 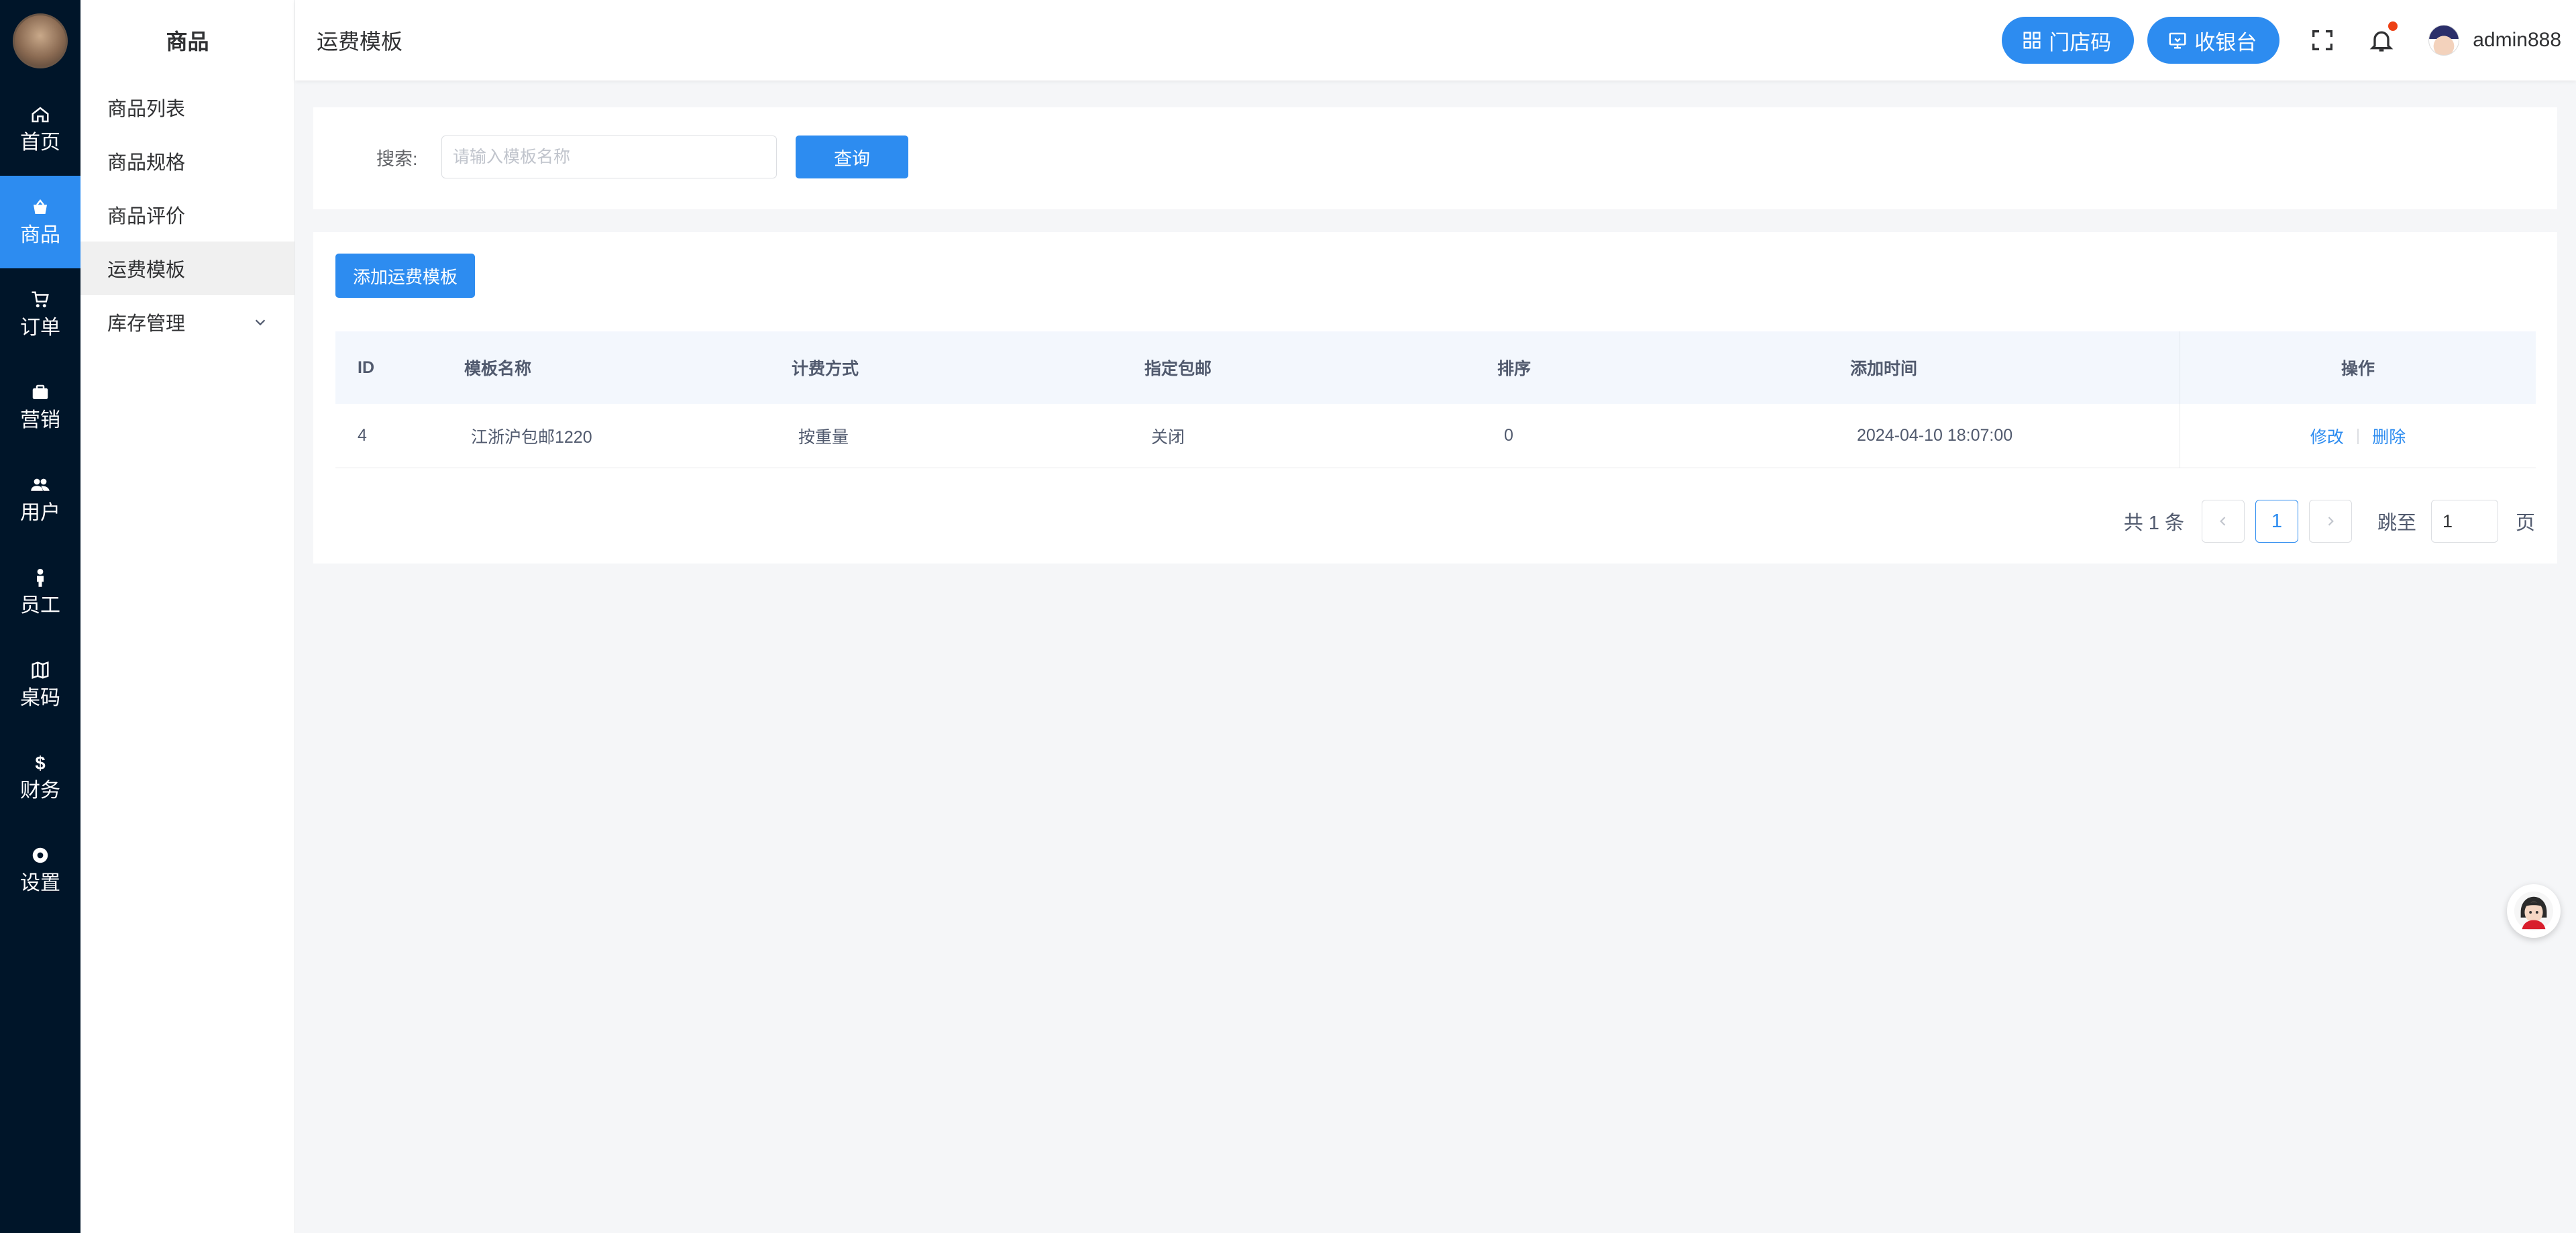 I want to click on rail-item-settings: 设置, so click(x=40, y=870).